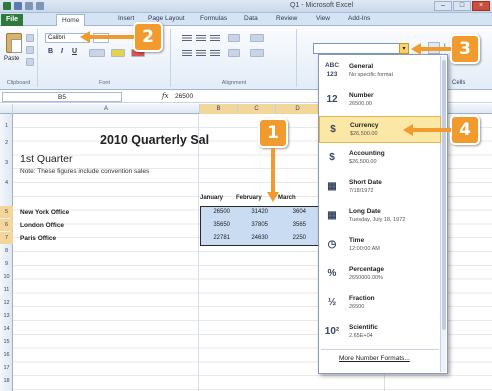  What do you see at coordinates (380, 158) in the screenshot?
I see `menu-item-accounting: $ Accounting $26,500.00` at bounding box center [380, 158].